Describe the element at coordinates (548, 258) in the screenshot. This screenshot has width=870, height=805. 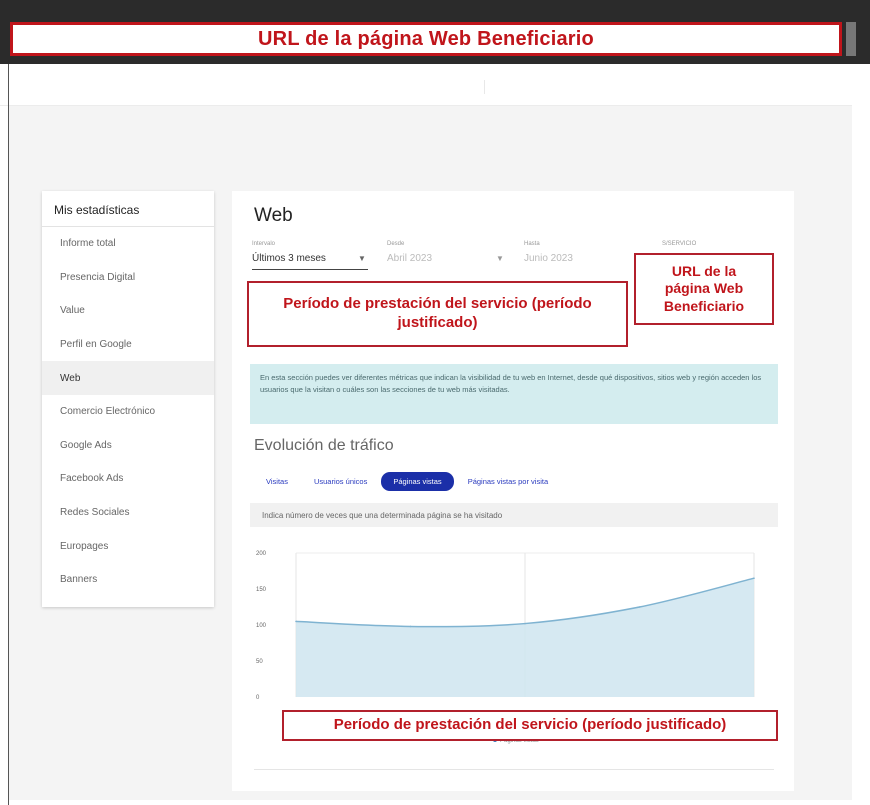
I see `to-select: Junio 2023` at that location.